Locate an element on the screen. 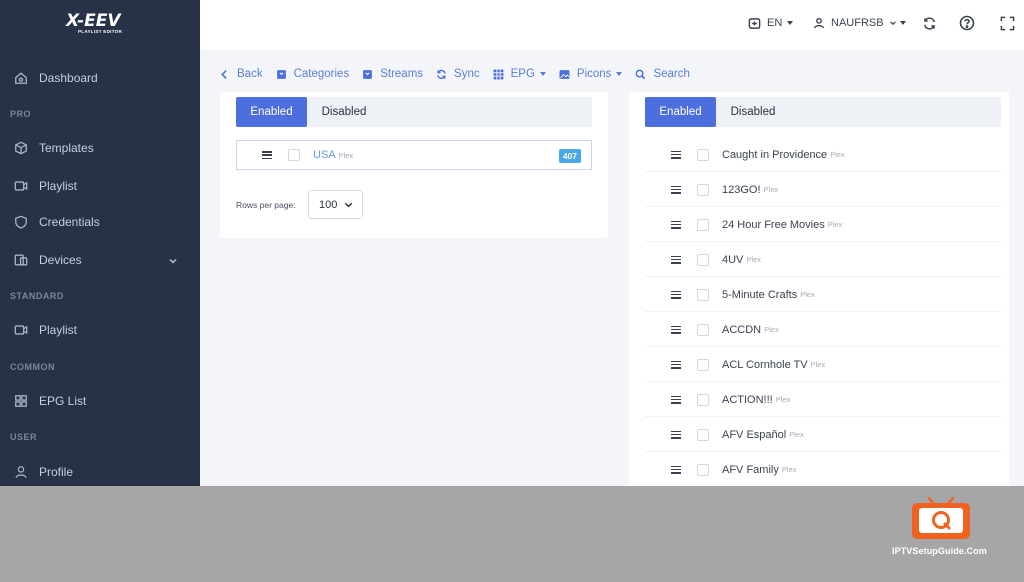 The width and height of the screenshot is (1024, 582). category-row: USA Plex 407 is located at coordinates (414, 155).